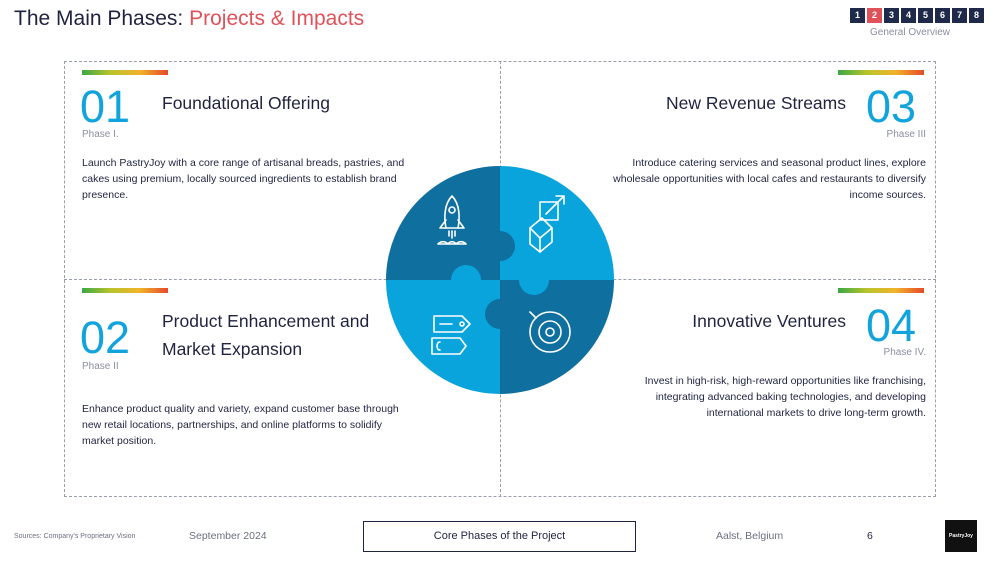 Image resolution: width=1000 pixels, height=562 pixels. What do you see at coordinates (557, 337) in the screenshot?
I see `puzzle-piece-bottom-right` at bounding box center [557, 337].